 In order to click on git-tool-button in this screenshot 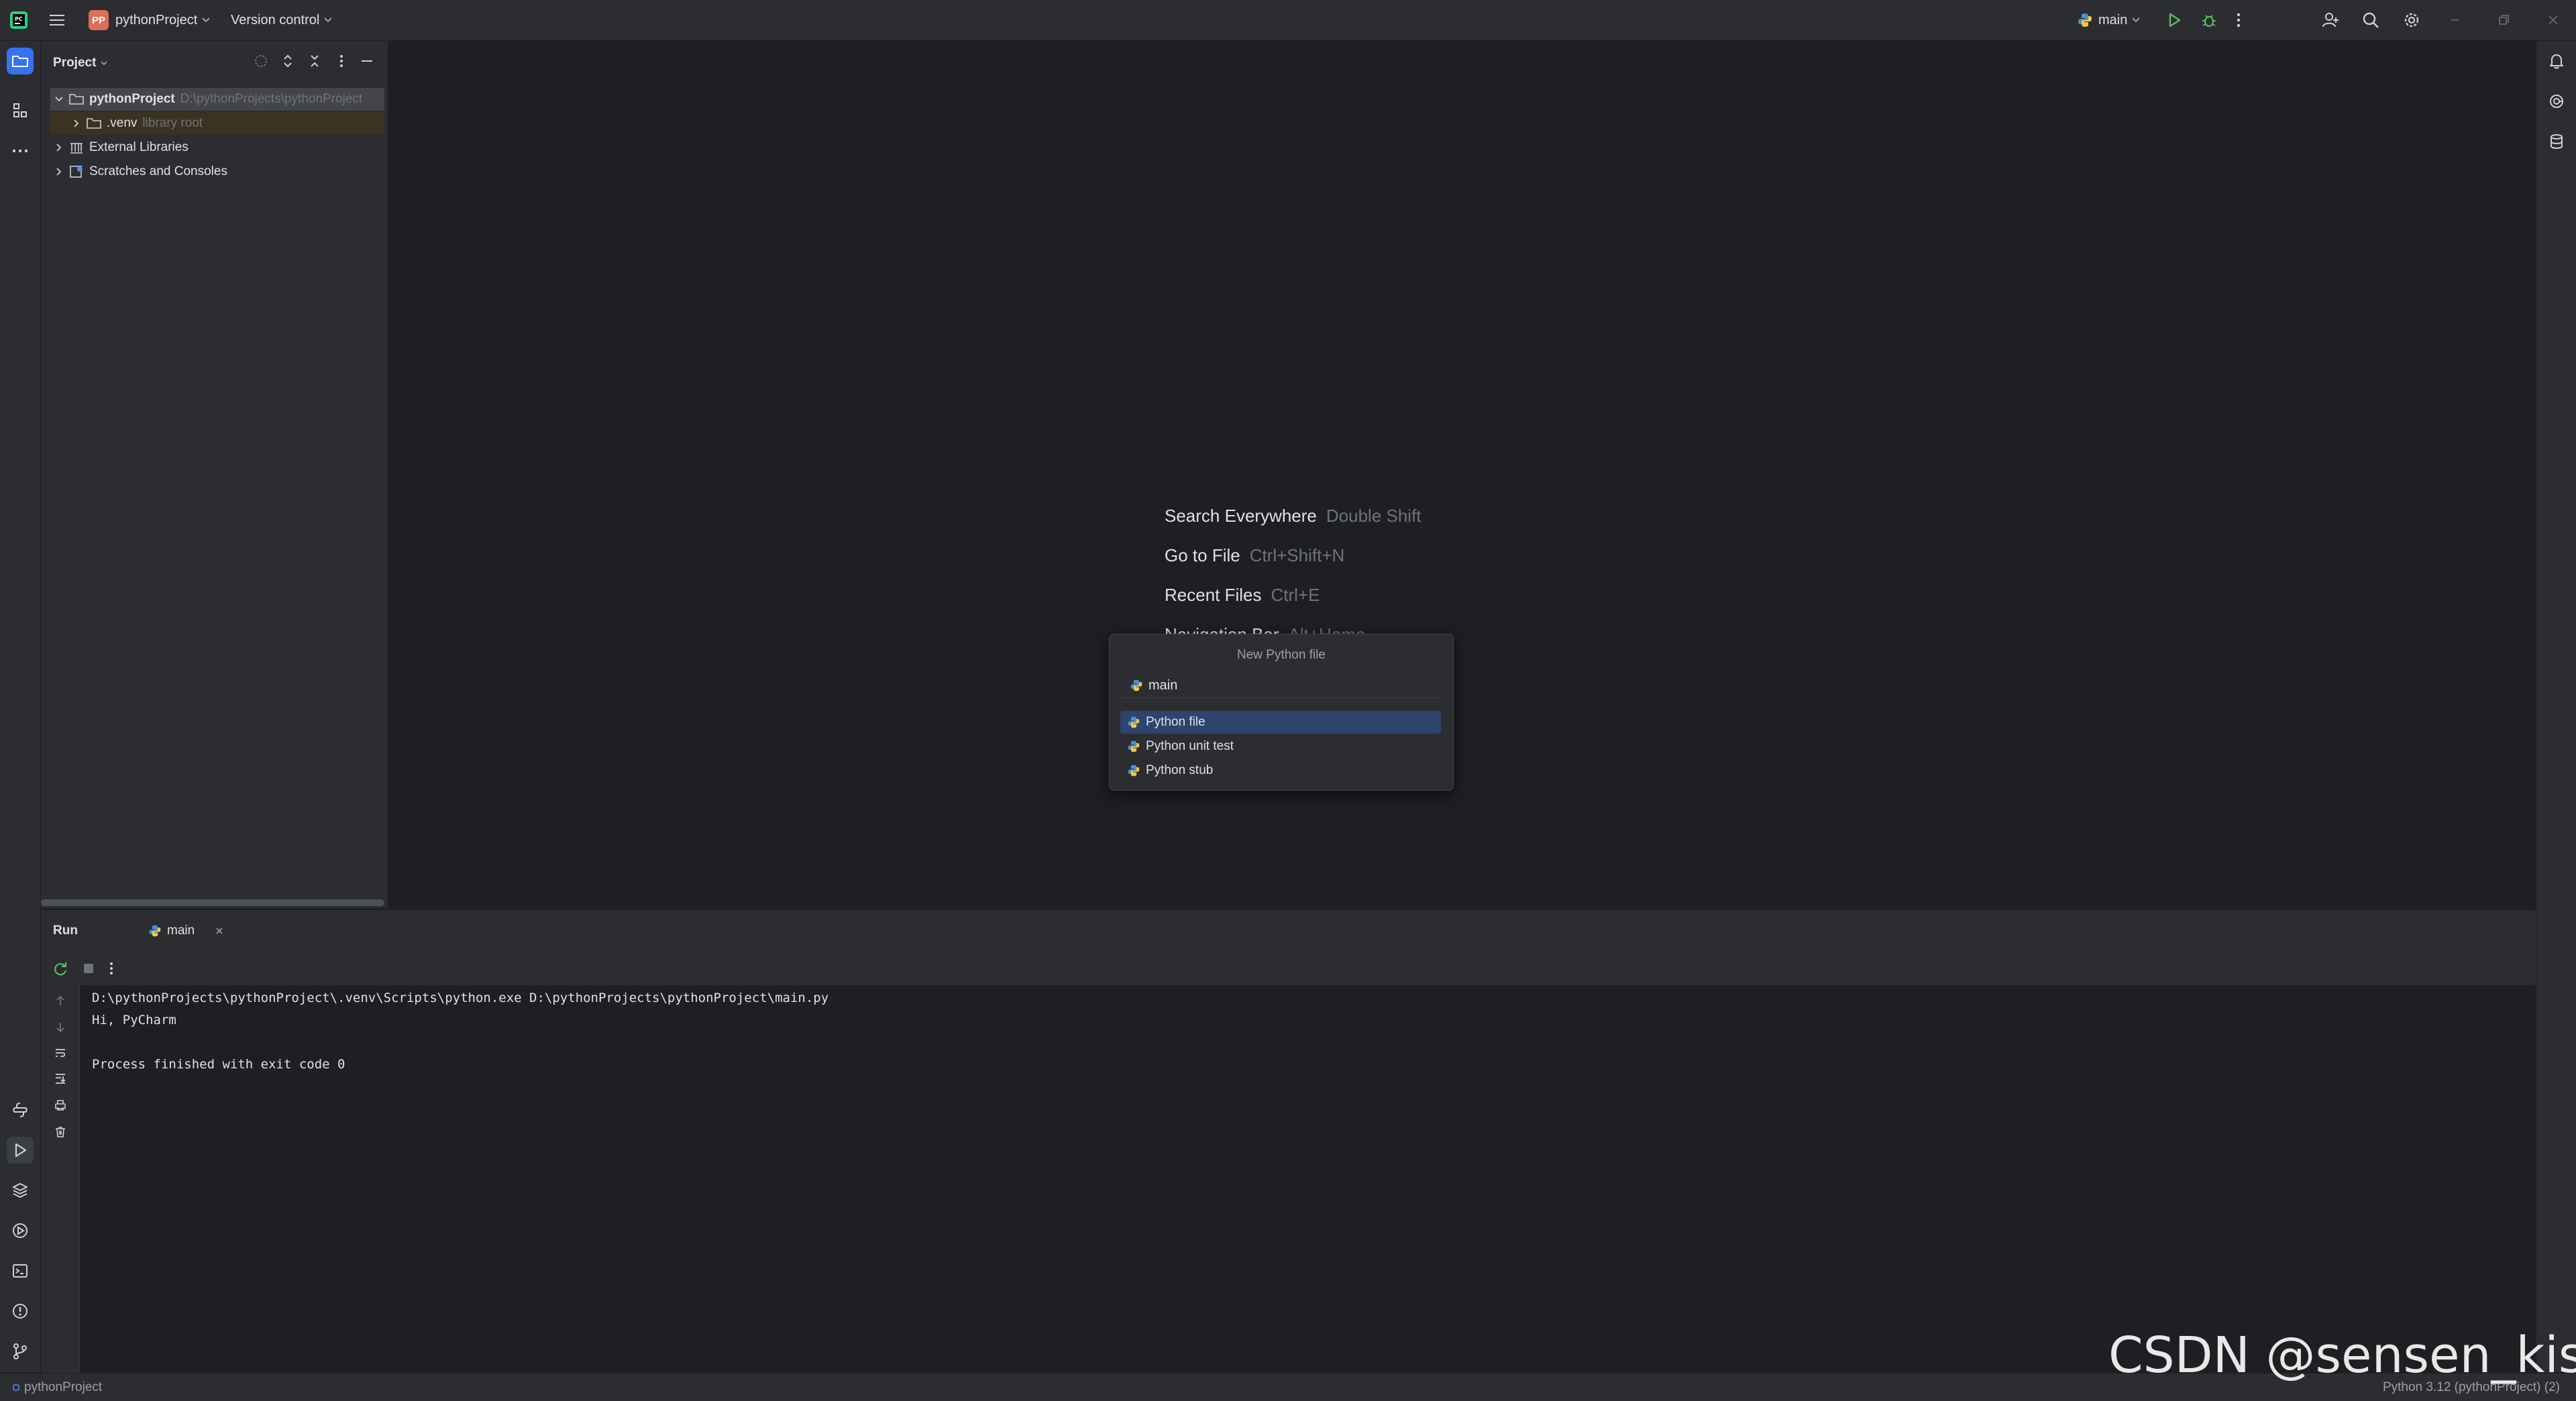, I will do `click(20, 1351)`.